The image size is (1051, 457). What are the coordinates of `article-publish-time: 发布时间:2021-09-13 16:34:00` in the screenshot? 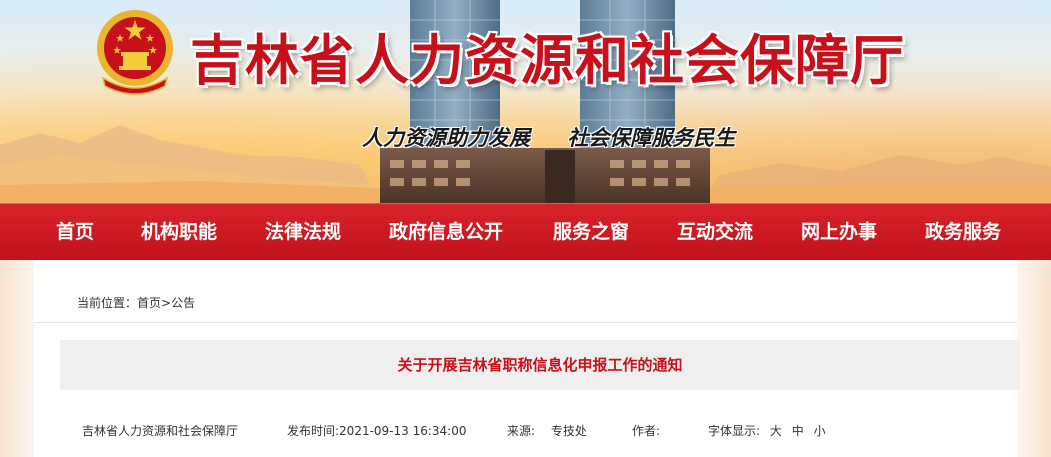 It's located at (377, 430).